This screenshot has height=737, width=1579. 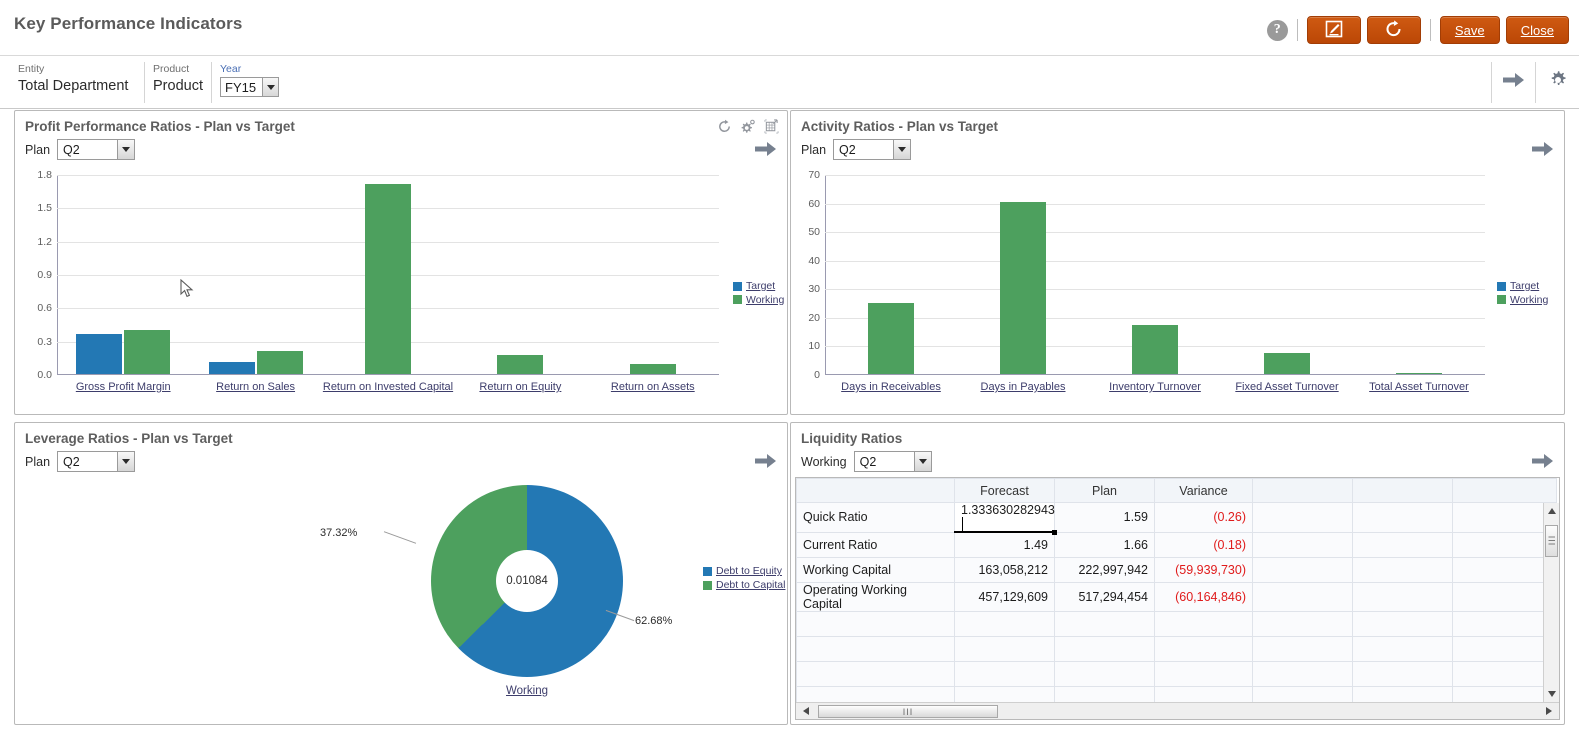 What do you see at coordinates (1177, 710) in the screenshot?
I see `horizontal-scrollbar: III` at bounding box center [1177, 710].